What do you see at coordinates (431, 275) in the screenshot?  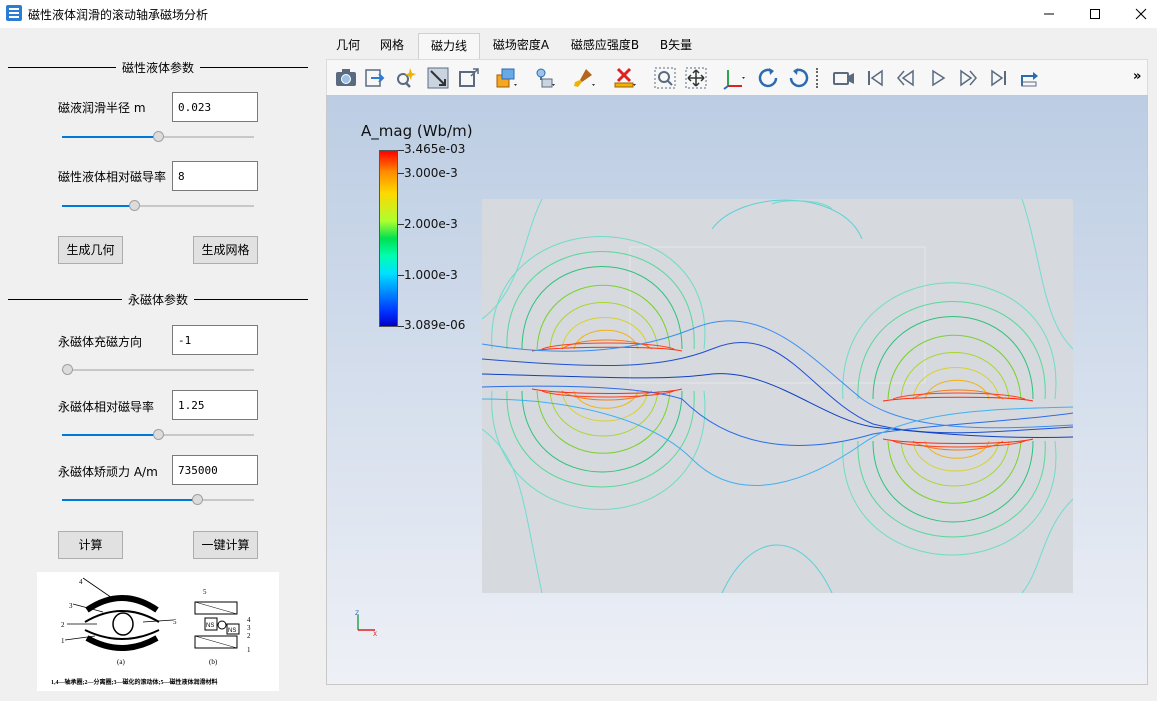 I see `legend-tick-1: 1.000e-3` at bounding box center [431, 275].